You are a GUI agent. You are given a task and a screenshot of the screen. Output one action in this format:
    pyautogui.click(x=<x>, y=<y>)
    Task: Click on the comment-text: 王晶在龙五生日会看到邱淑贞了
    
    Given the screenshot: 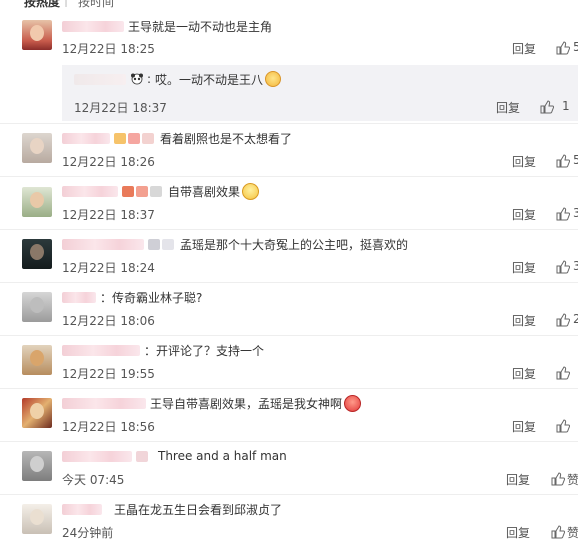 What is the action you would take?
    pyautogui.click(x=198, y=509)
    